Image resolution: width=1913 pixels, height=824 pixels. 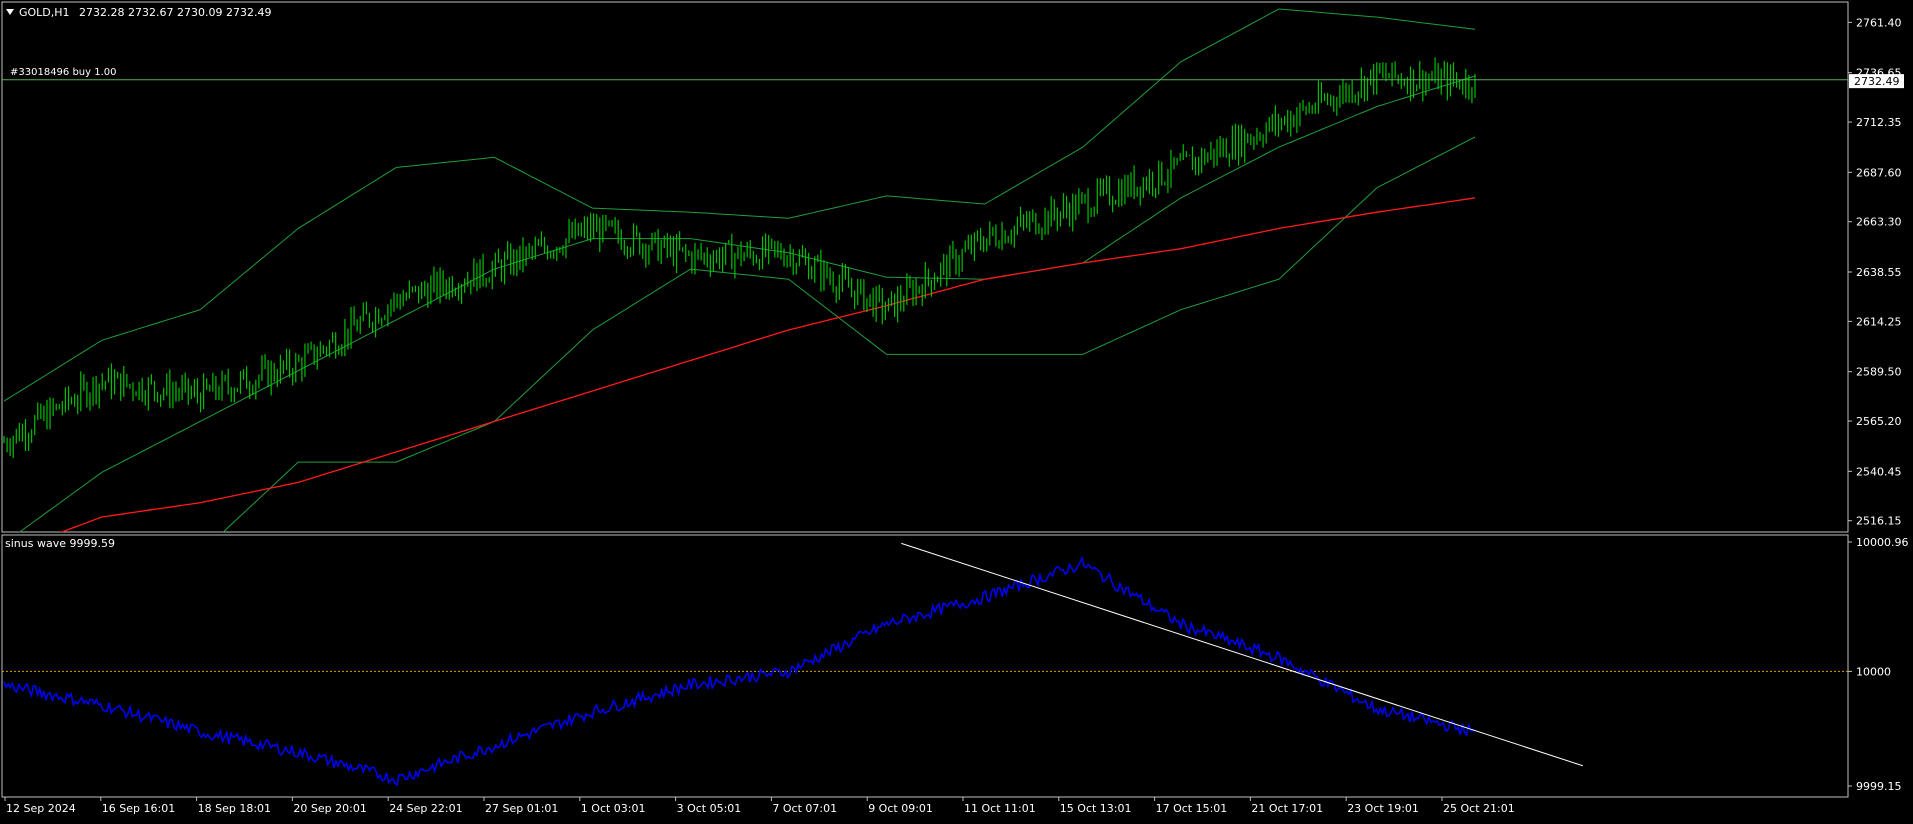 I want to click on price-tick-label: 2540.45, so click(x=1879, y=471).